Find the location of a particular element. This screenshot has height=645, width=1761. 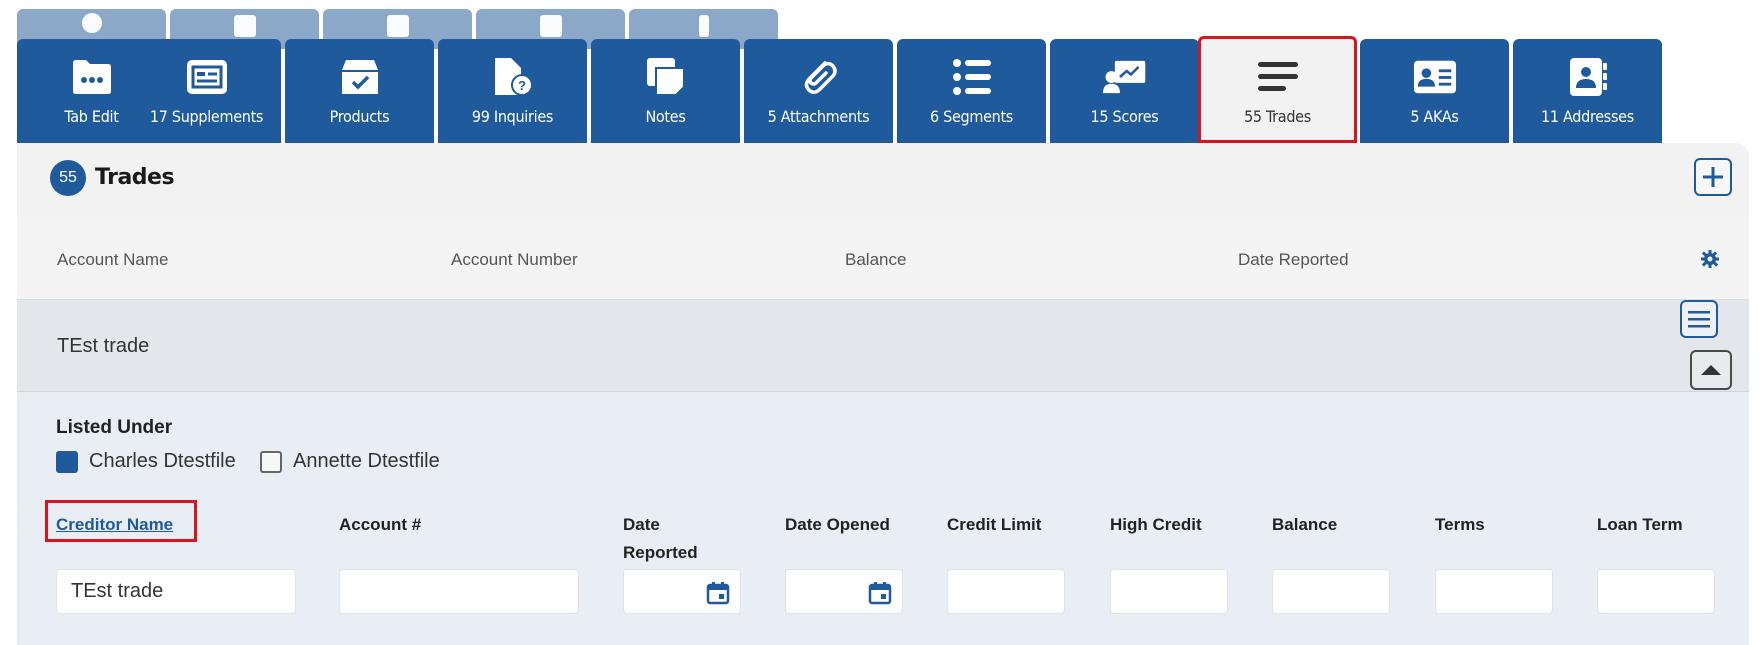

tab-addresses: 11 Addresses is located at coordinates (1587, 91).